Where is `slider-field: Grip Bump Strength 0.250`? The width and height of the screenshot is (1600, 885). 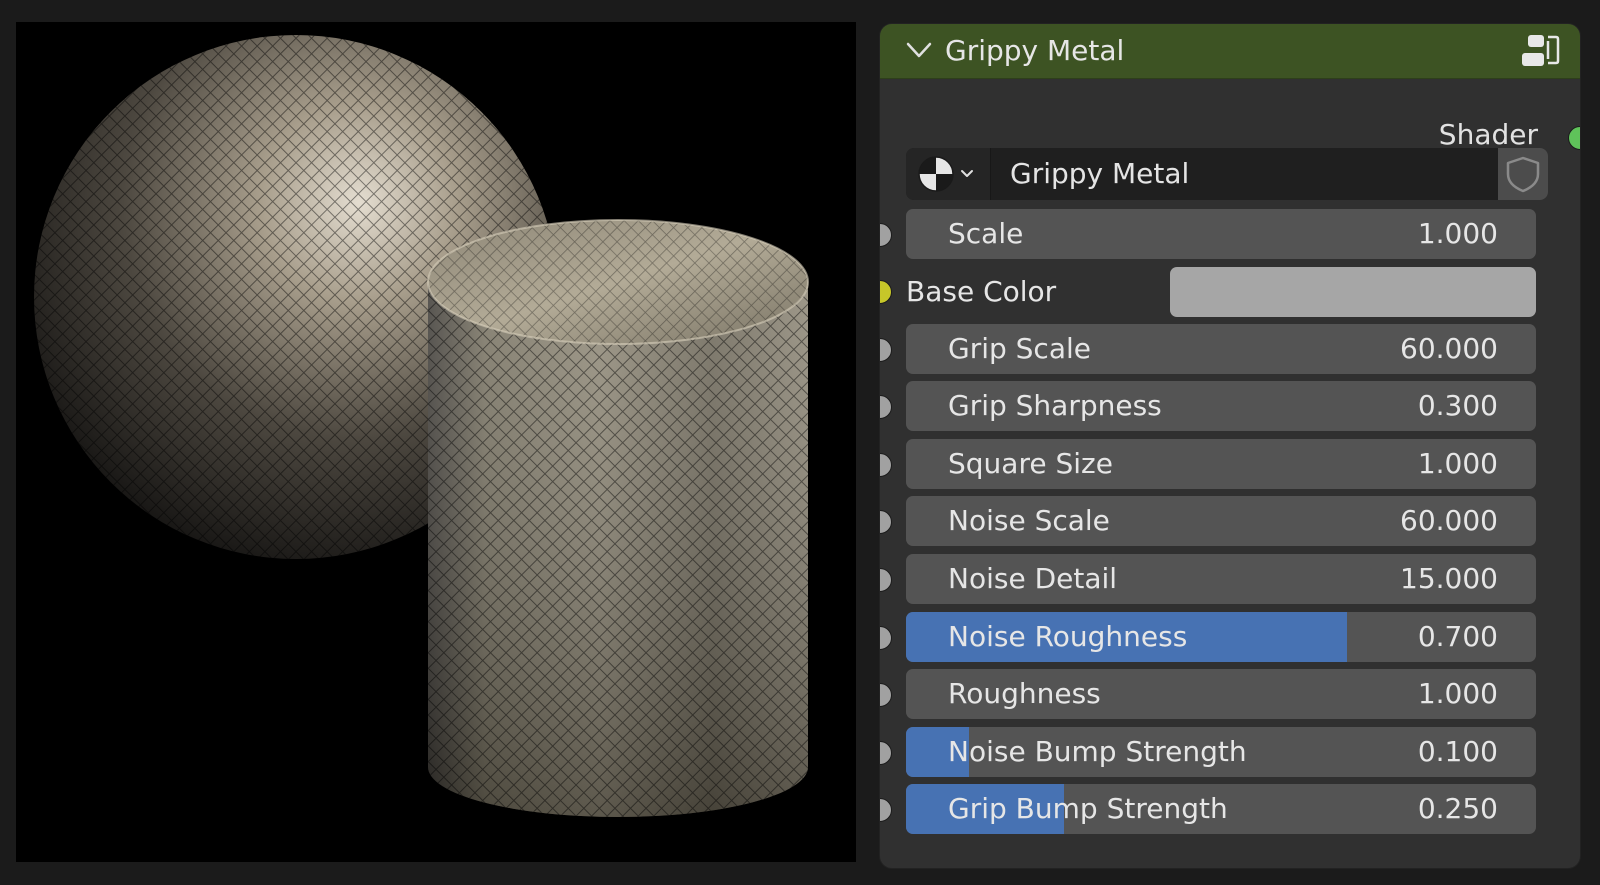
slider-field: Grip Bump Strength 0.250 is located at coordinates (1221, 809).